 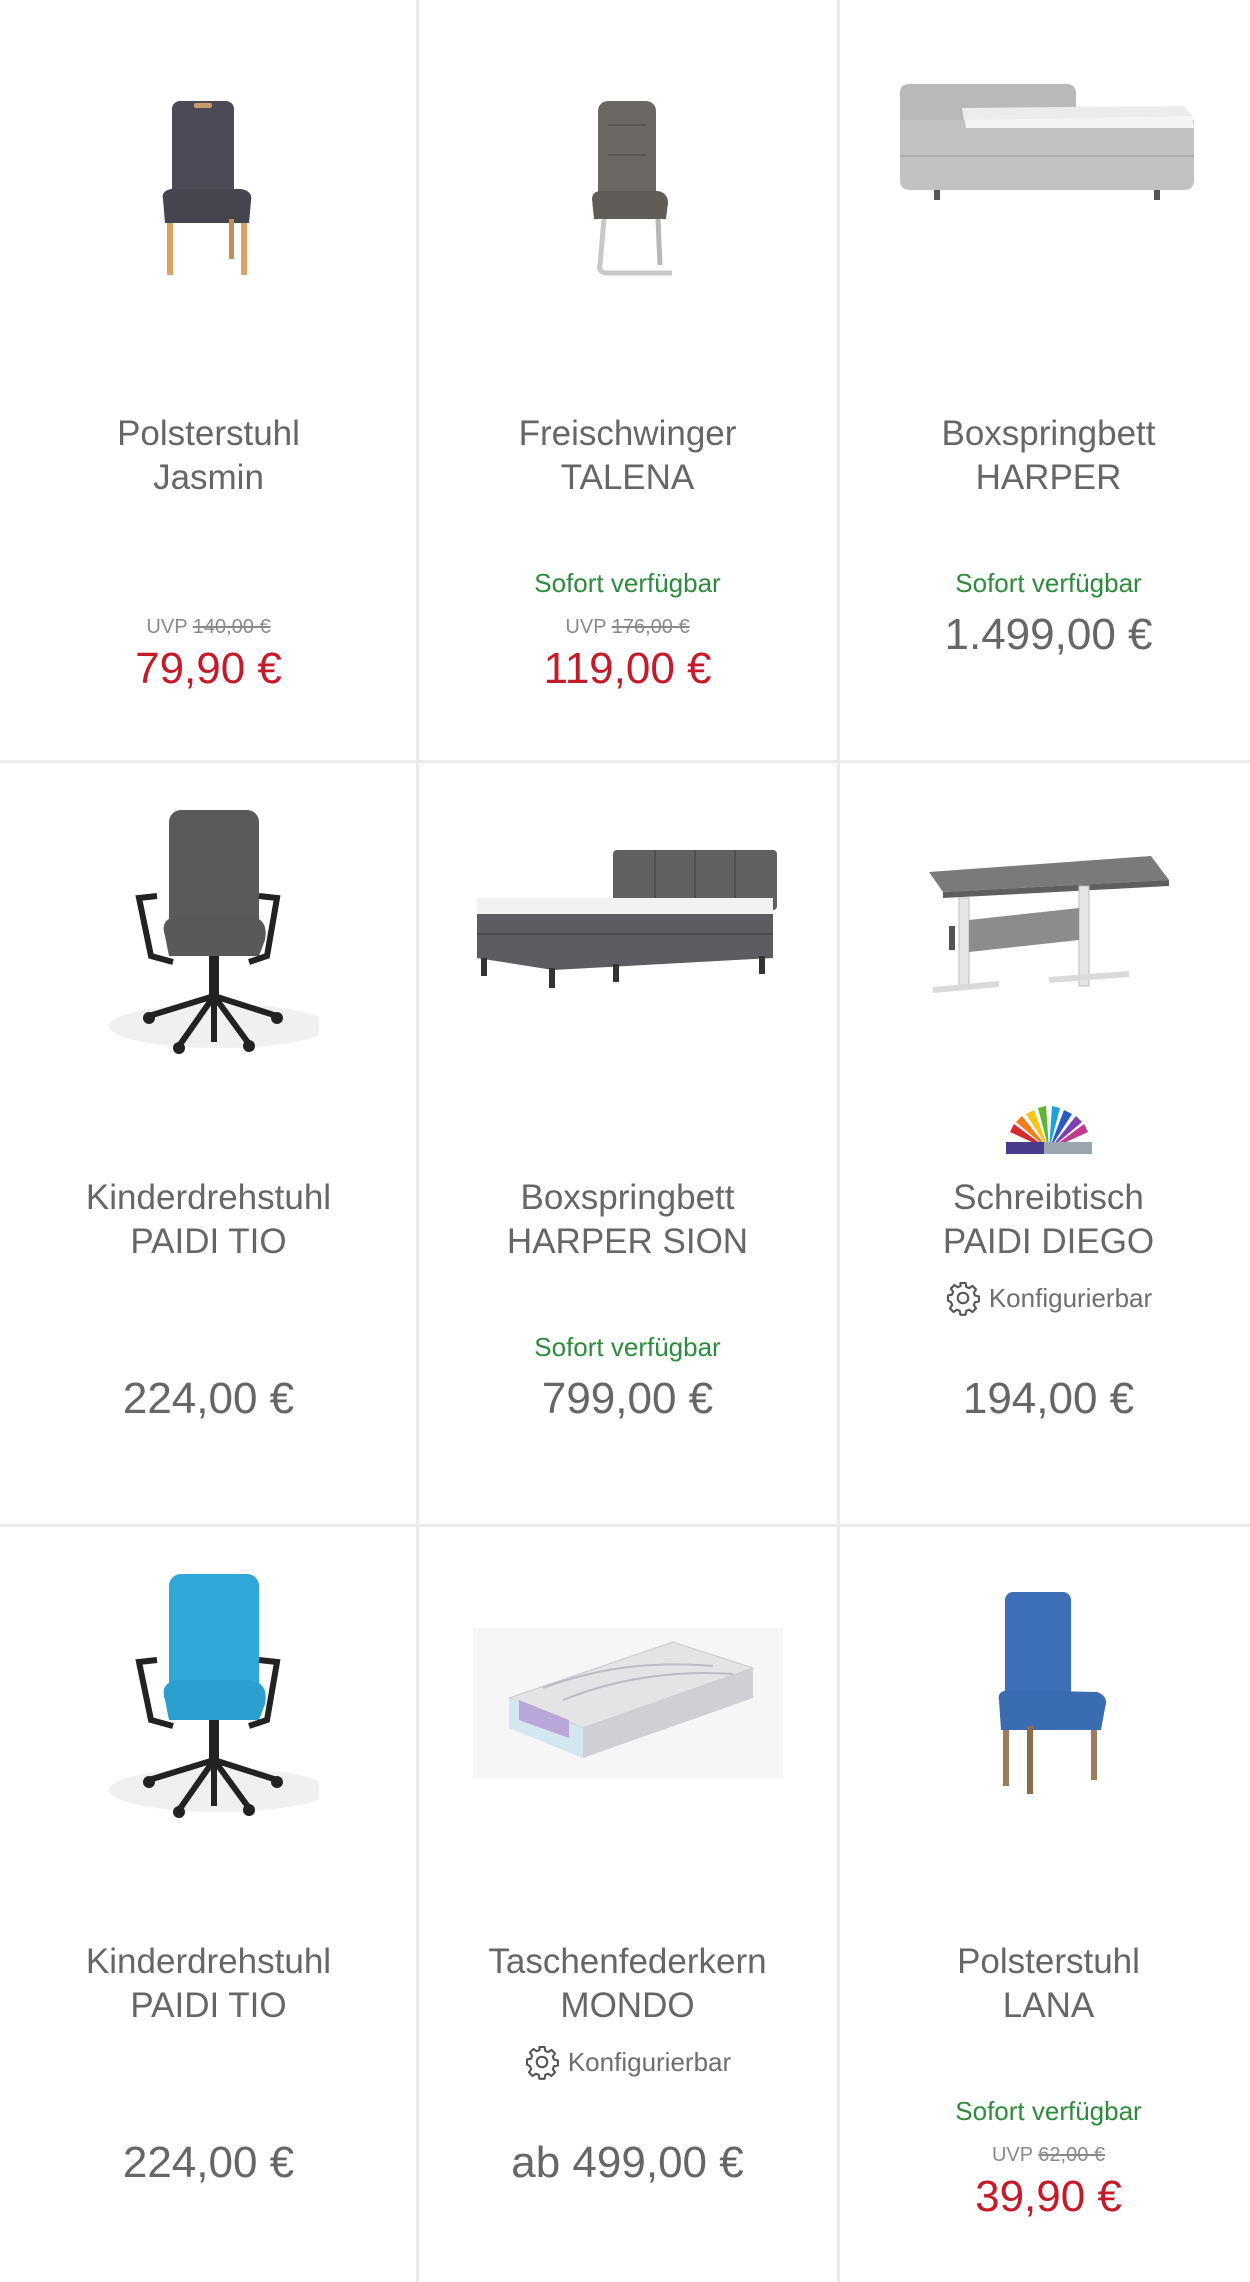 I want to click on boxspring-bed-icon, so click(x=1046, y=142).